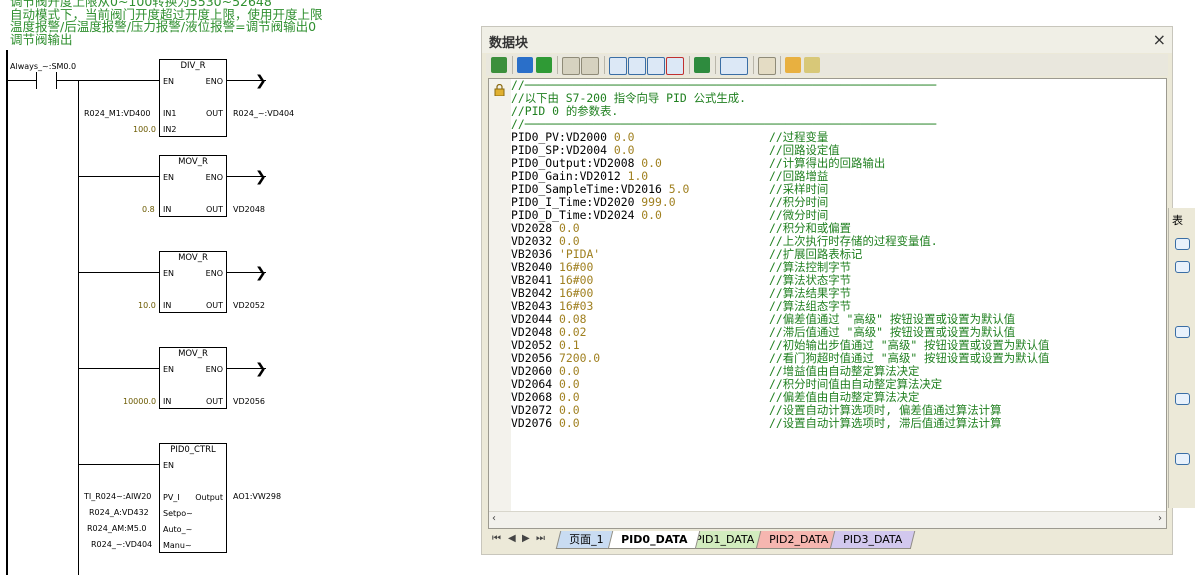 The width and height of the screenshot is (1195, 575). Describe the element at coordinates (532, 397) in the screenshot. I see `symbol-address: VD2068` at that location.